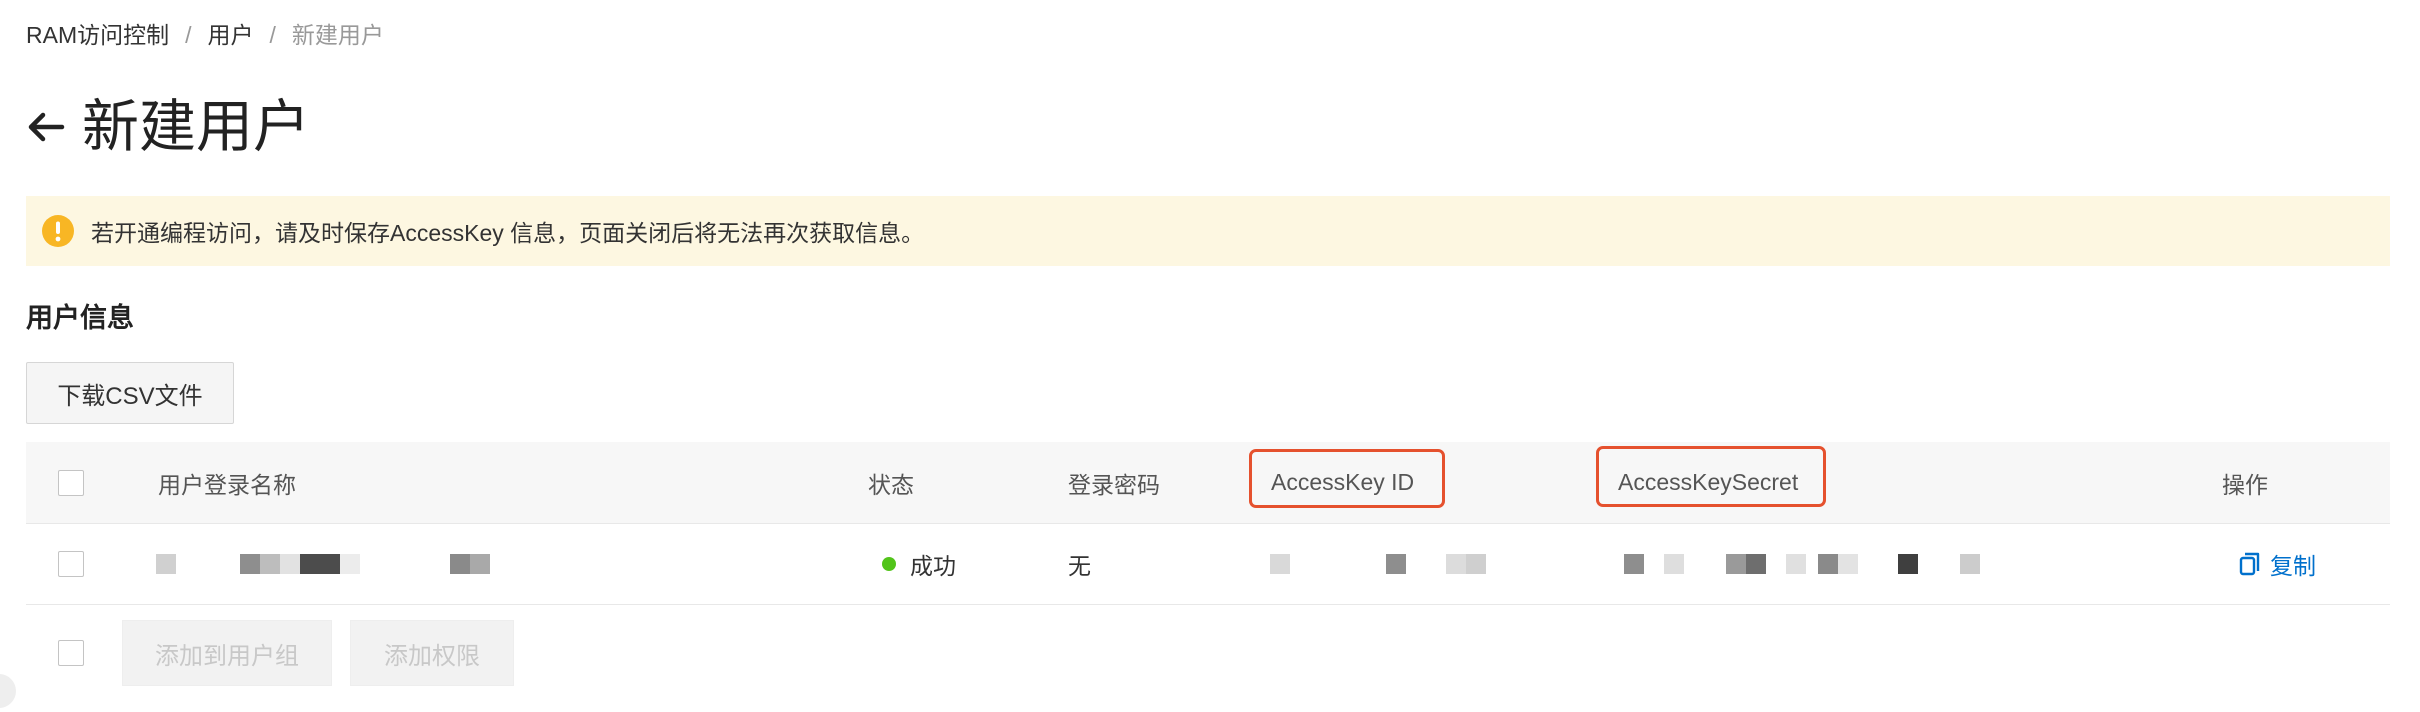 The image size is (2420, 712). I want to click on add-permission-button: 添加权限, so click(432, 653).